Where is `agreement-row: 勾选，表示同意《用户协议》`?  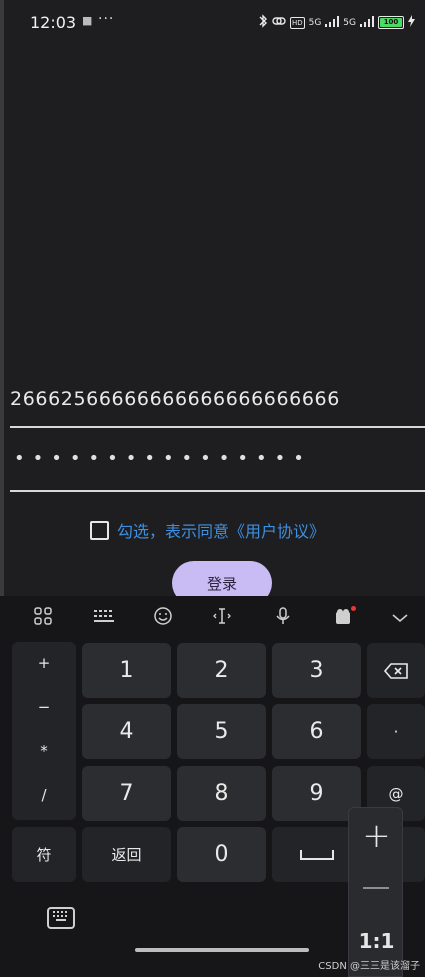 agreement-row: 勾选，表示同意《用户协议》 is located at coordinates (207, 530).